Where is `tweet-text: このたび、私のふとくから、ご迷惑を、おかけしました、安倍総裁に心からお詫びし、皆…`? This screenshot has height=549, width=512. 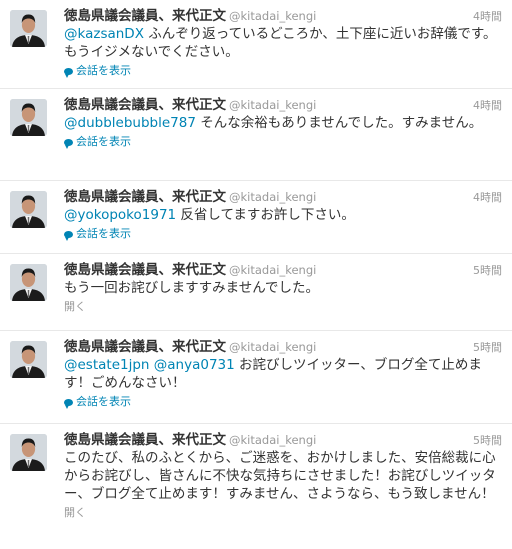 tweet-text: このたび、私のふとくから、ご迷惑を、おかけしました、安倍総裁に心からお詫びし、皆… is located at coordinates (283, 476).